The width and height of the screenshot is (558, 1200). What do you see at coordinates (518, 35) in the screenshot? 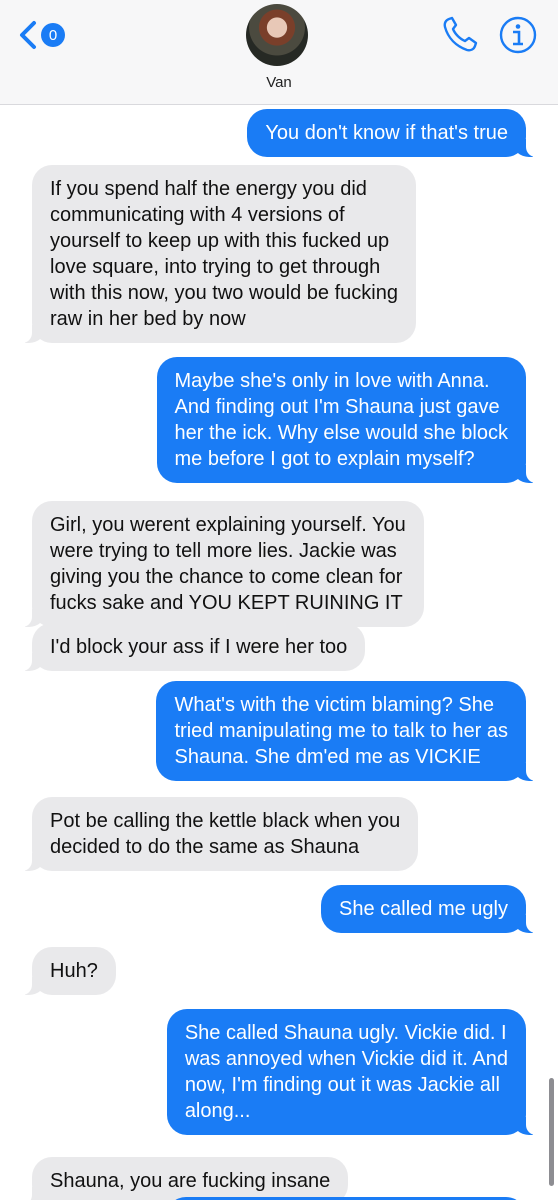
I see `info-icon` at bounding box center [518, 35].